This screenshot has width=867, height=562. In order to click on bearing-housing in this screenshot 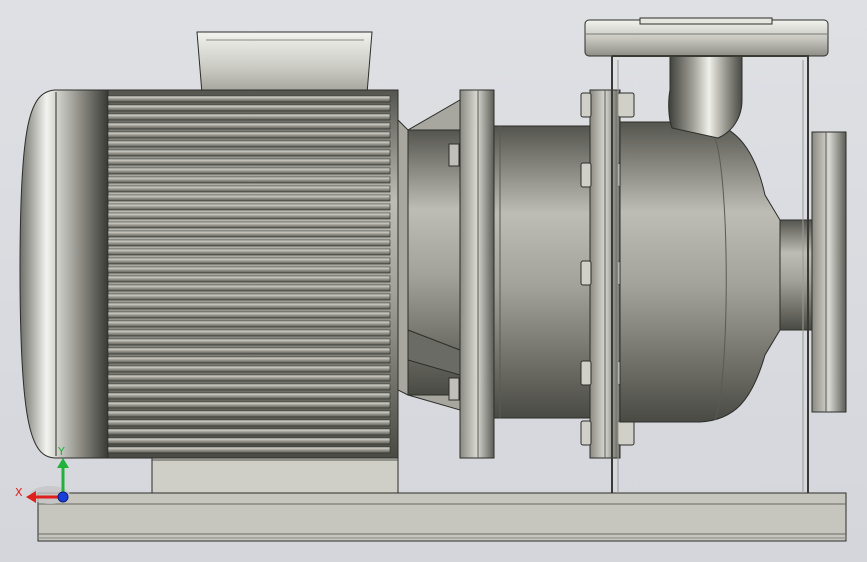, I will do `click(542, 272)`.